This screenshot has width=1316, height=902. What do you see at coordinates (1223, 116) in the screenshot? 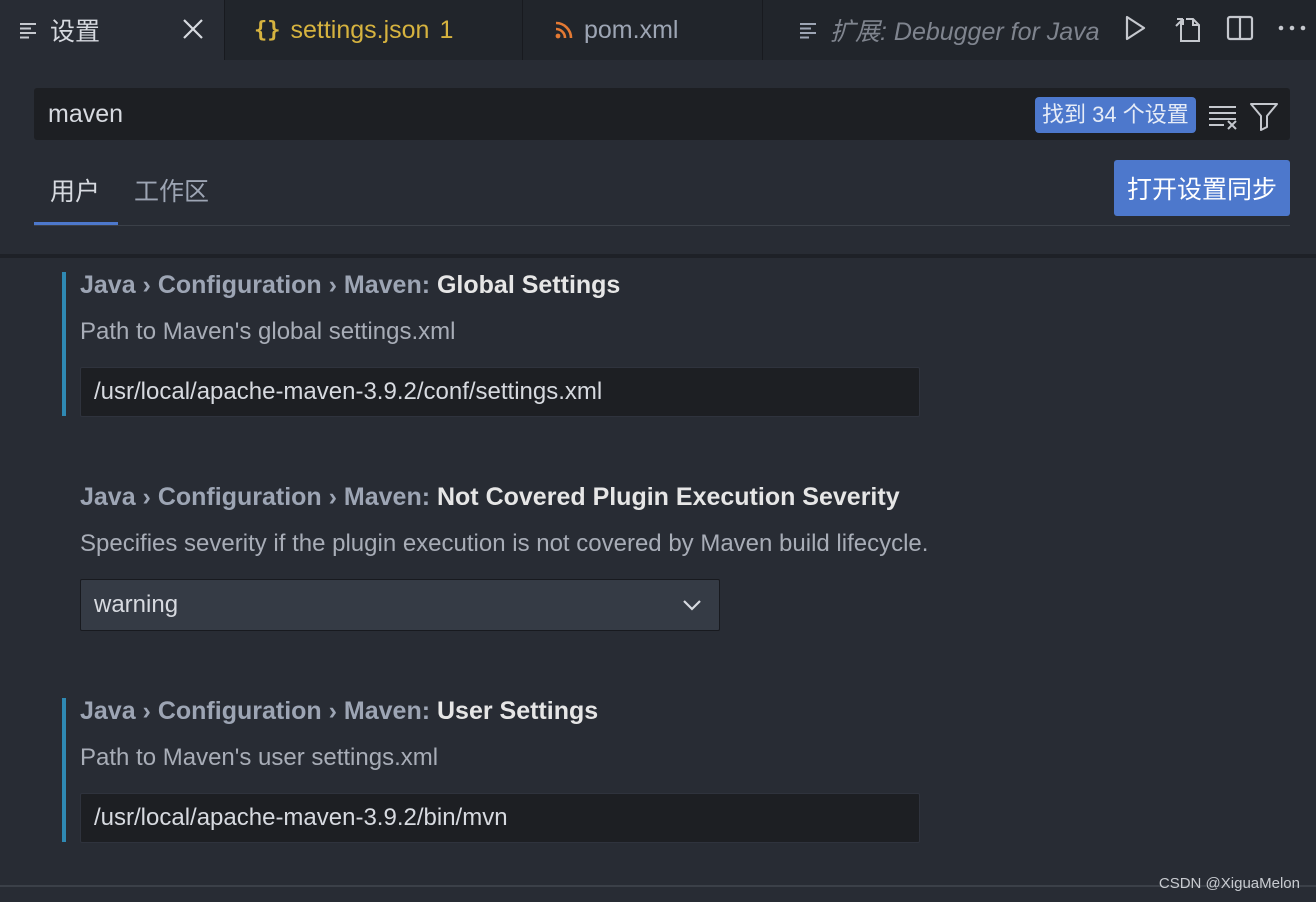
I see `clear-filter-icon` at bounding box center [1223, 116].